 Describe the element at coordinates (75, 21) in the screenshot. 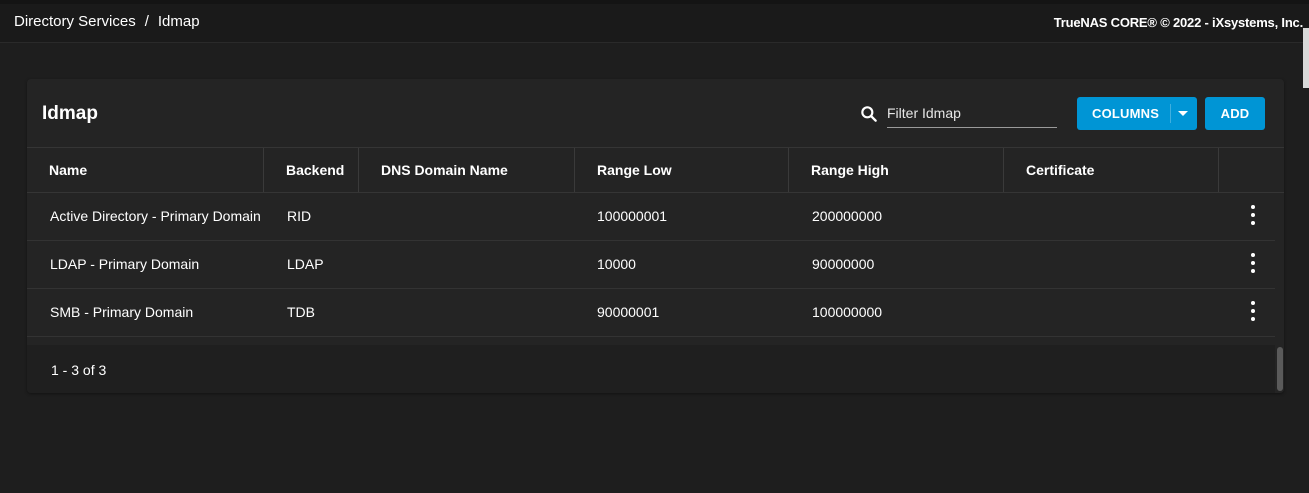

I see `breadcrumb-parent: Directory Services` at that location.